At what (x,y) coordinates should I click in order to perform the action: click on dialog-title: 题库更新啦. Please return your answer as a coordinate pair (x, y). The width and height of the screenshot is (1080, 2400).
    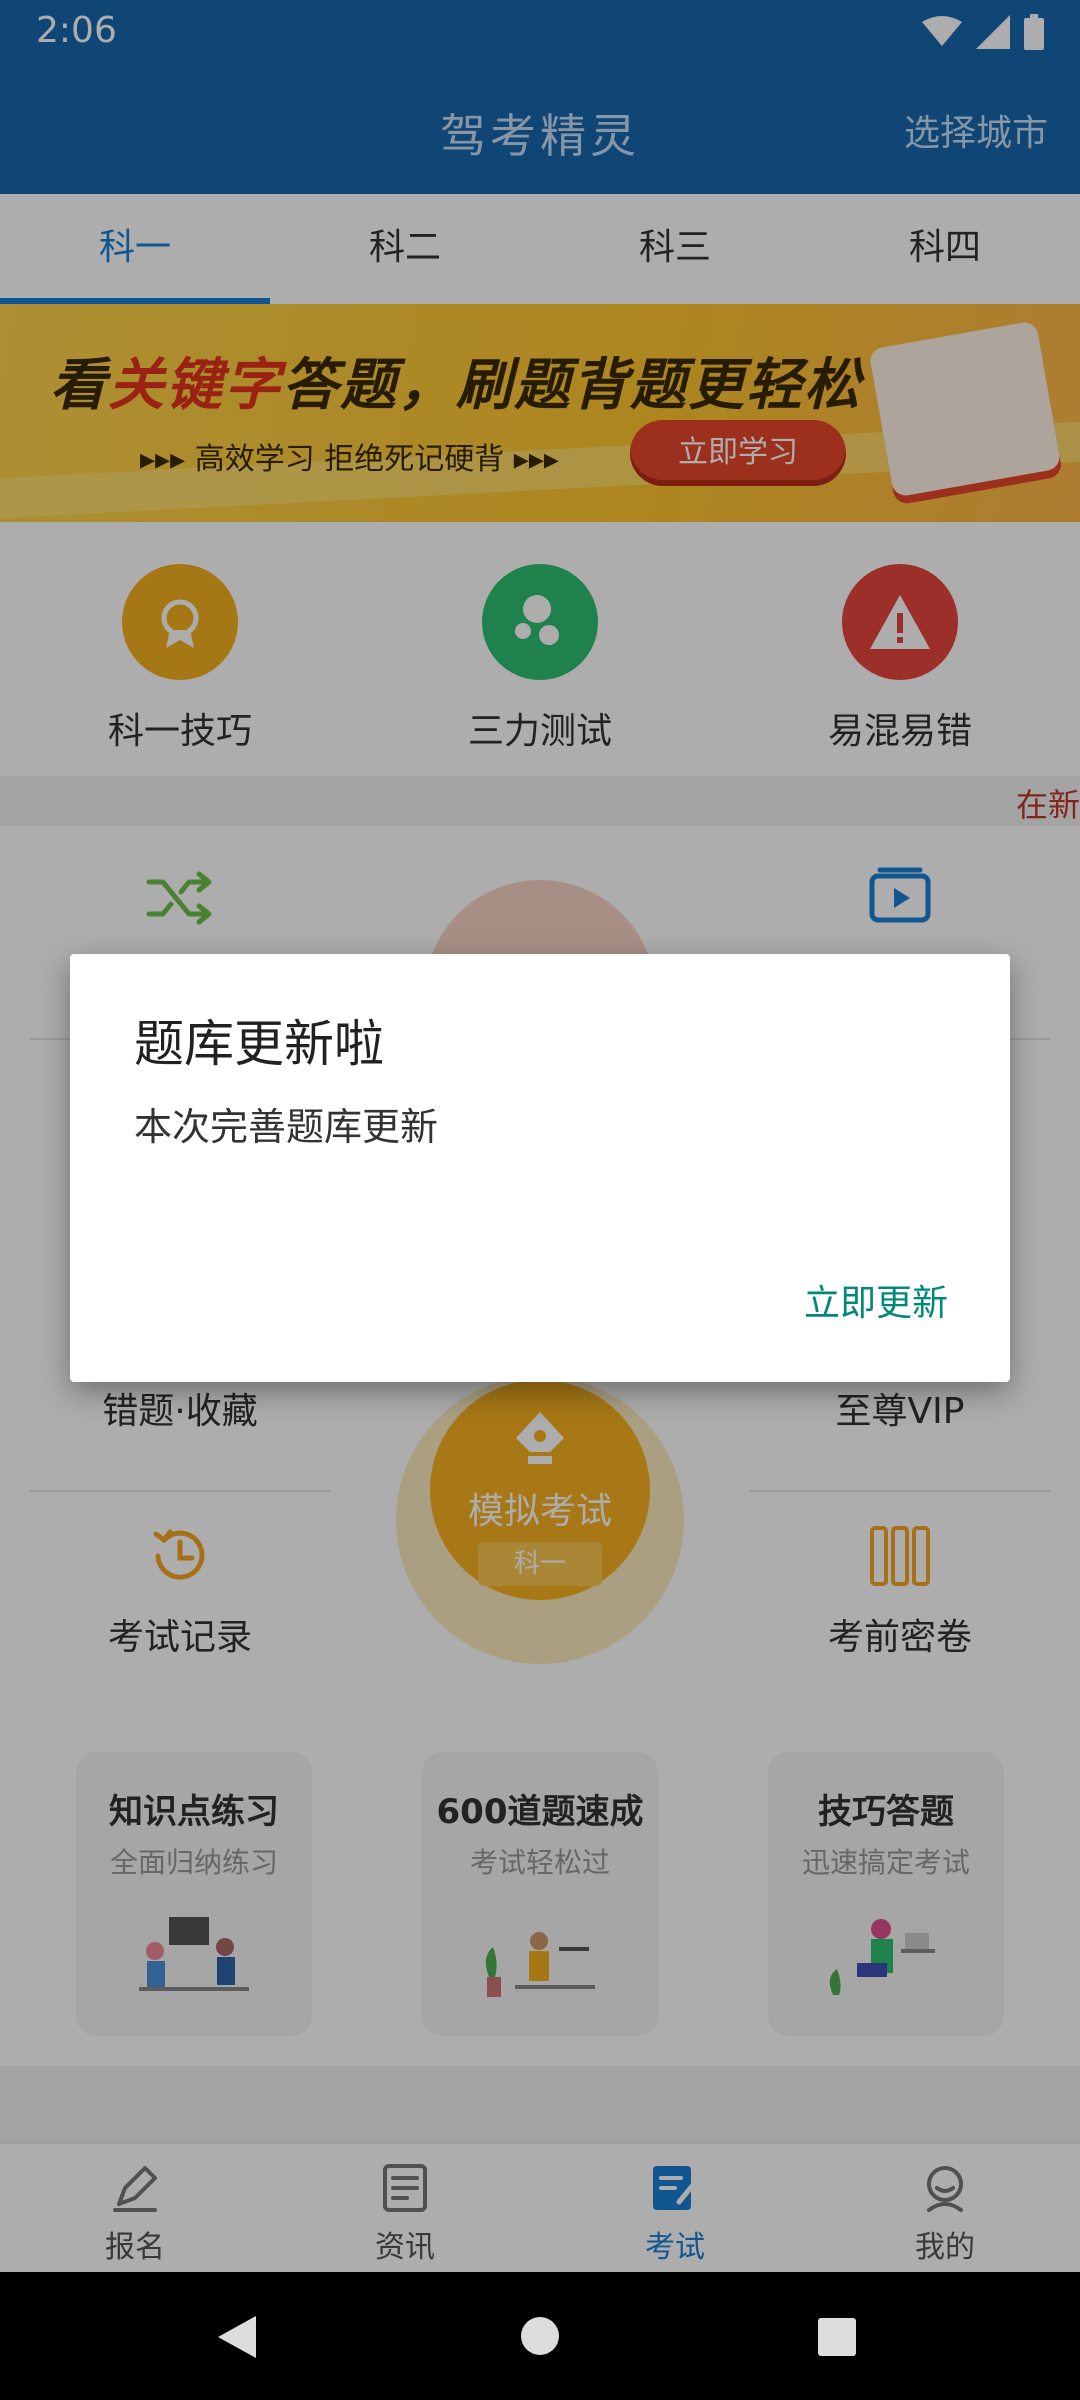
    Looking at the image, I should click on (259, 1044).